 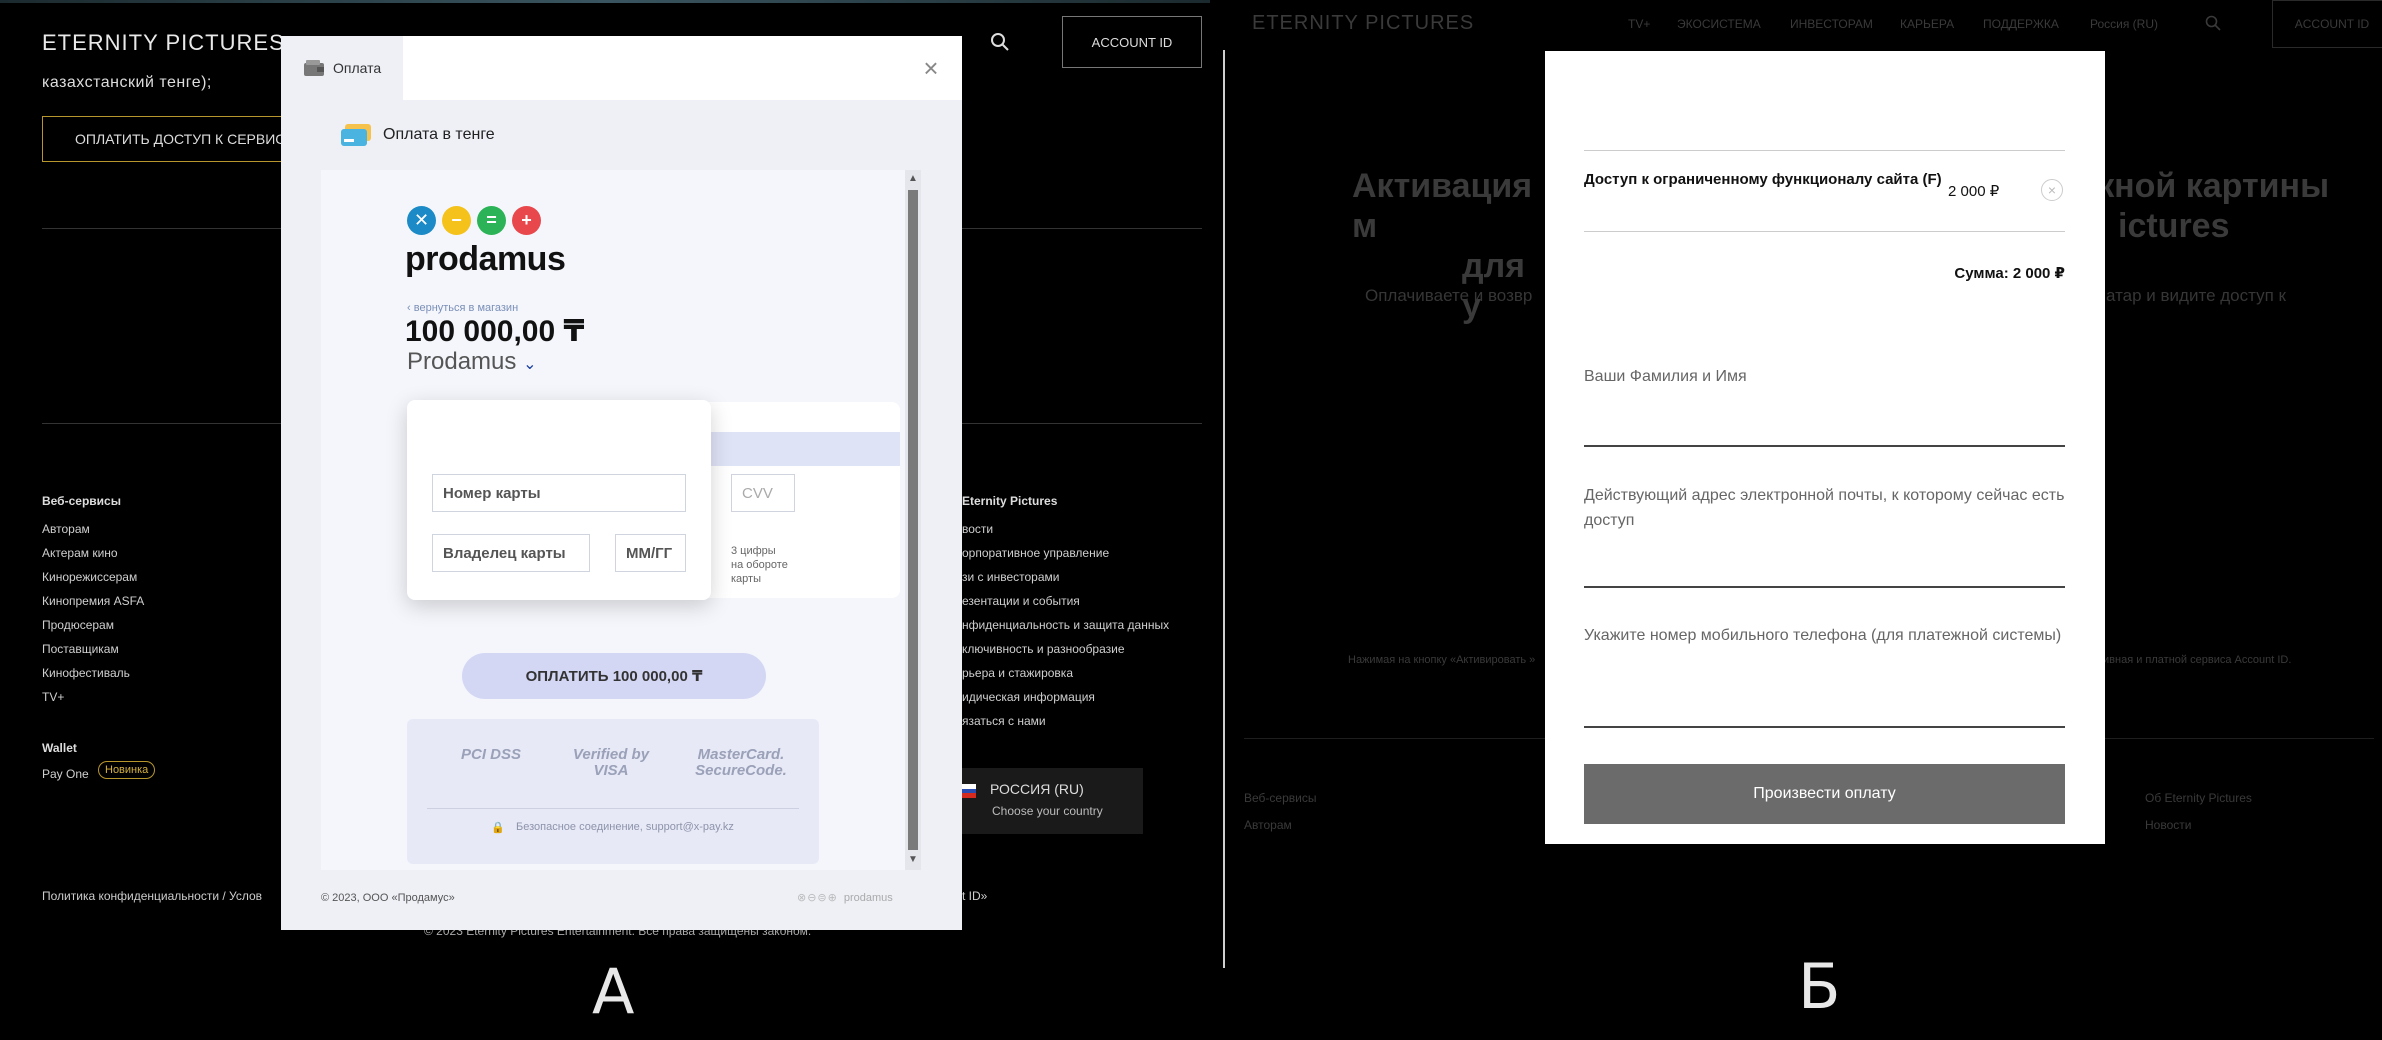 I want to click on country-choose: Choose your country, so click(x=1047, y=811).